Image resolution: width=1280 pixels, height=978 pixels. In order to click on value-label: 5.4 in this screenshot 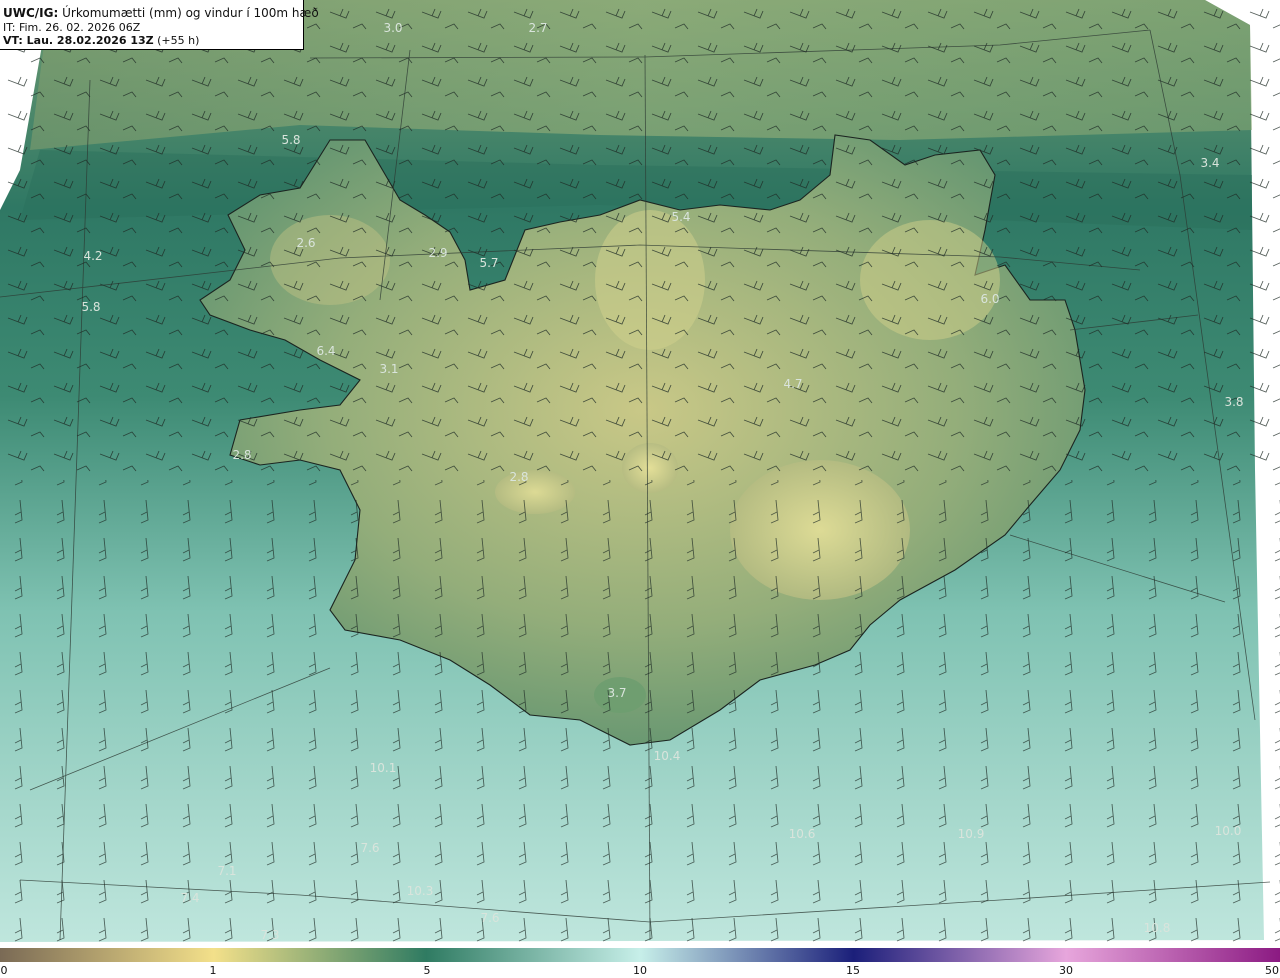, I will do `click(680, 217)`.